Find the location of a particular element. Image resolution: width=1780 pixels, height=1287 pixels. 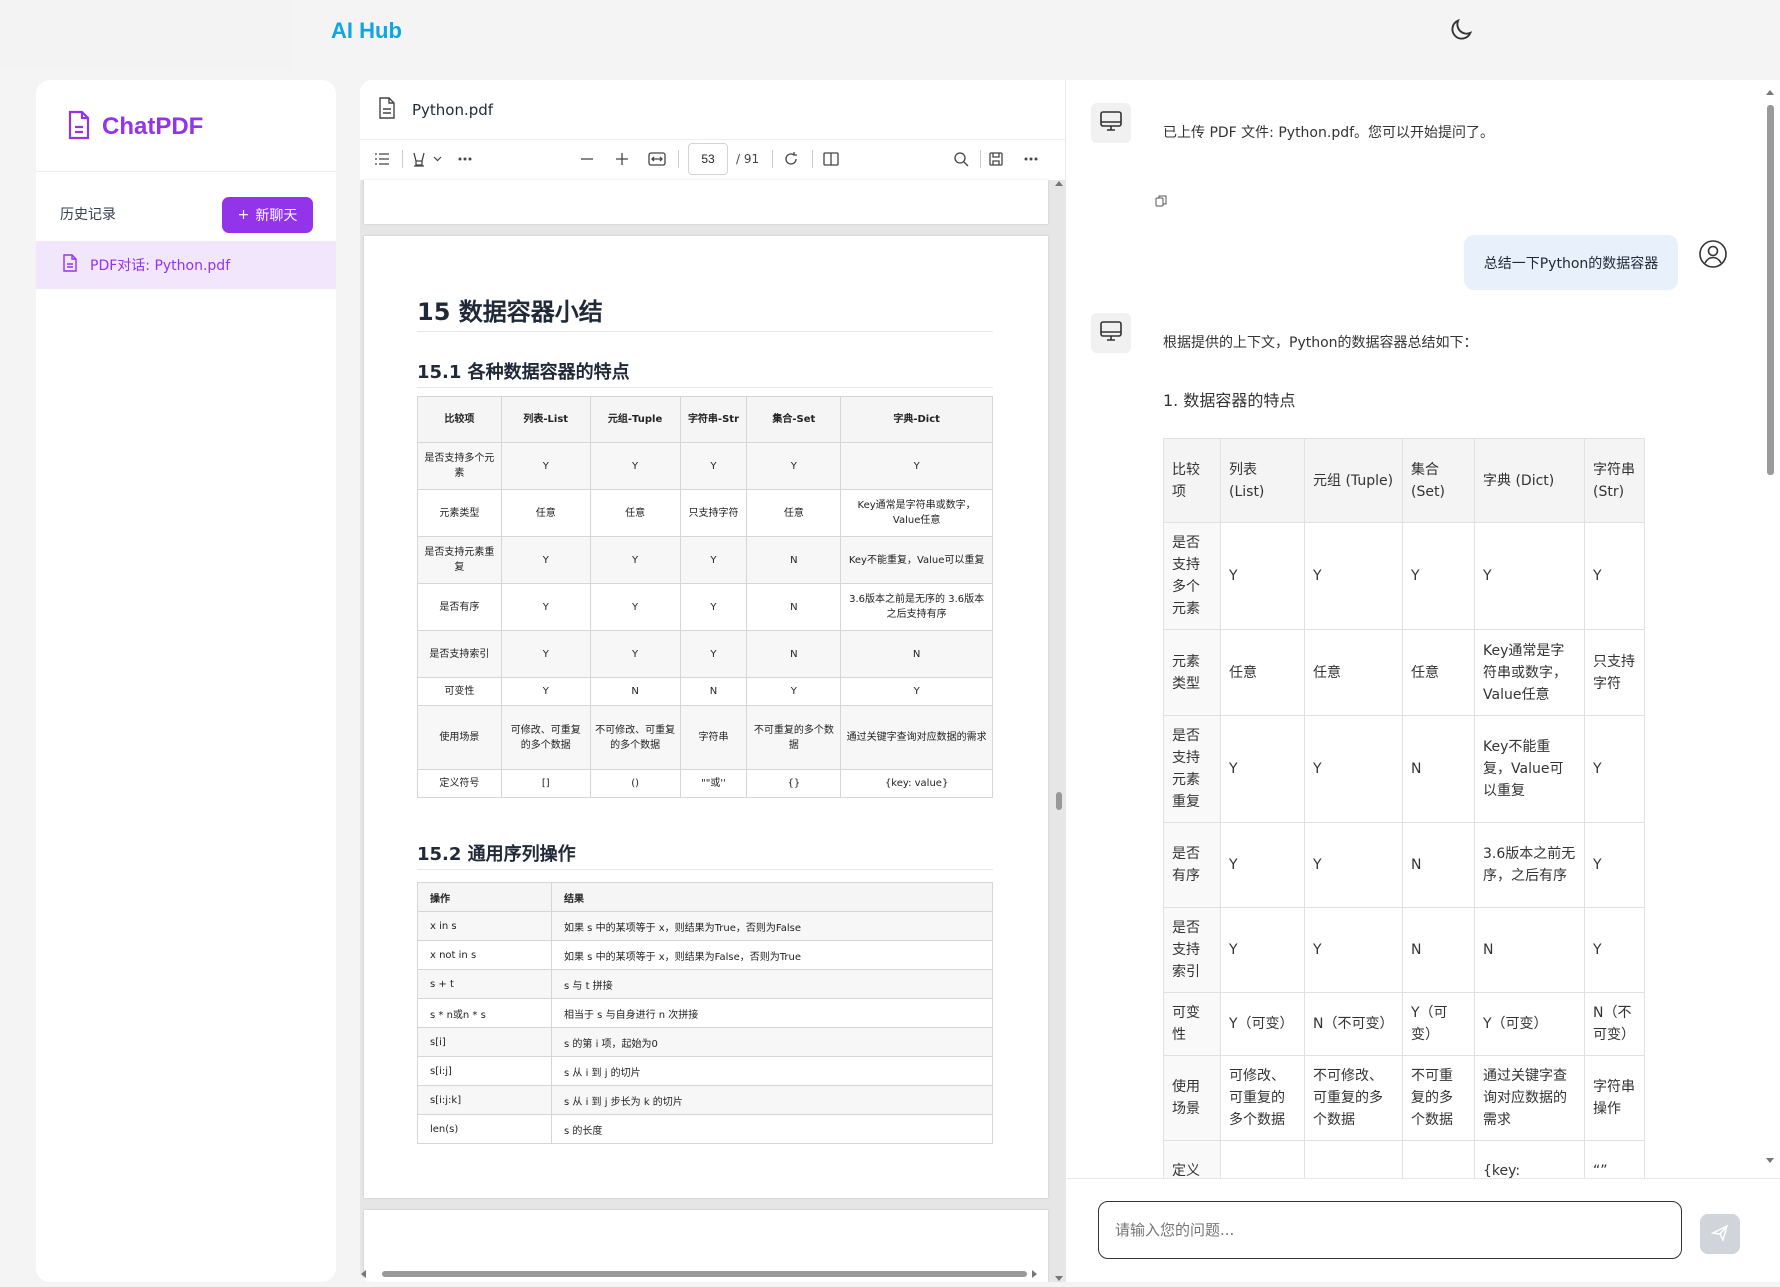

table-cell: x not in s is located at coordinates (484, 955).